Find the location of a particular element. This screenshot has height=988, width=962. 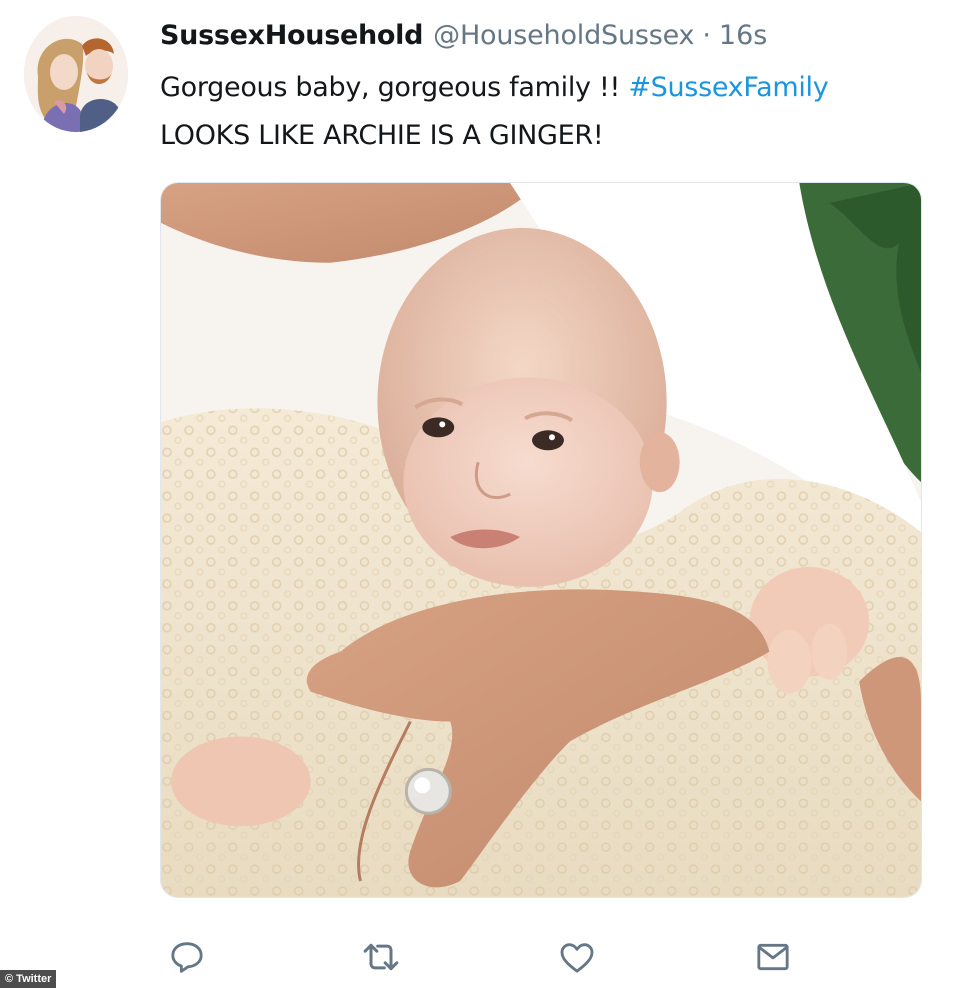

tweet-text-part: Gorgeous baby, gorgeous family !! is located at coordinates (394, 87).